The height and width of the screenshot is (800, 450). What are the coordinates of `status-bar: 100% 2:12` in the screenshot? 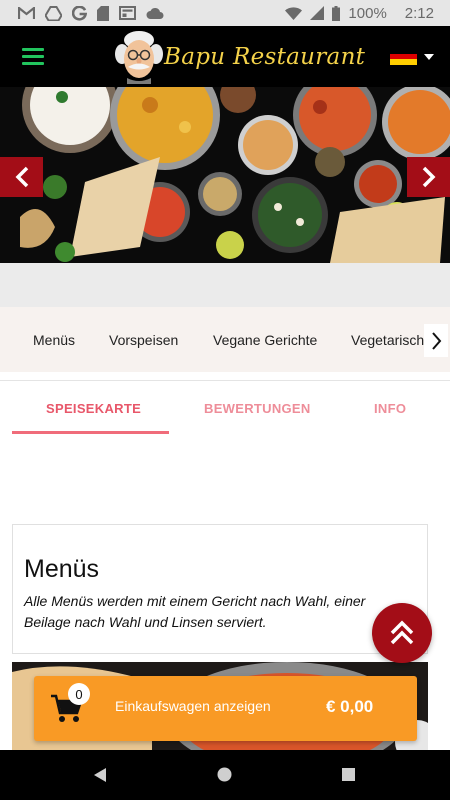 It's located at (225, 13).